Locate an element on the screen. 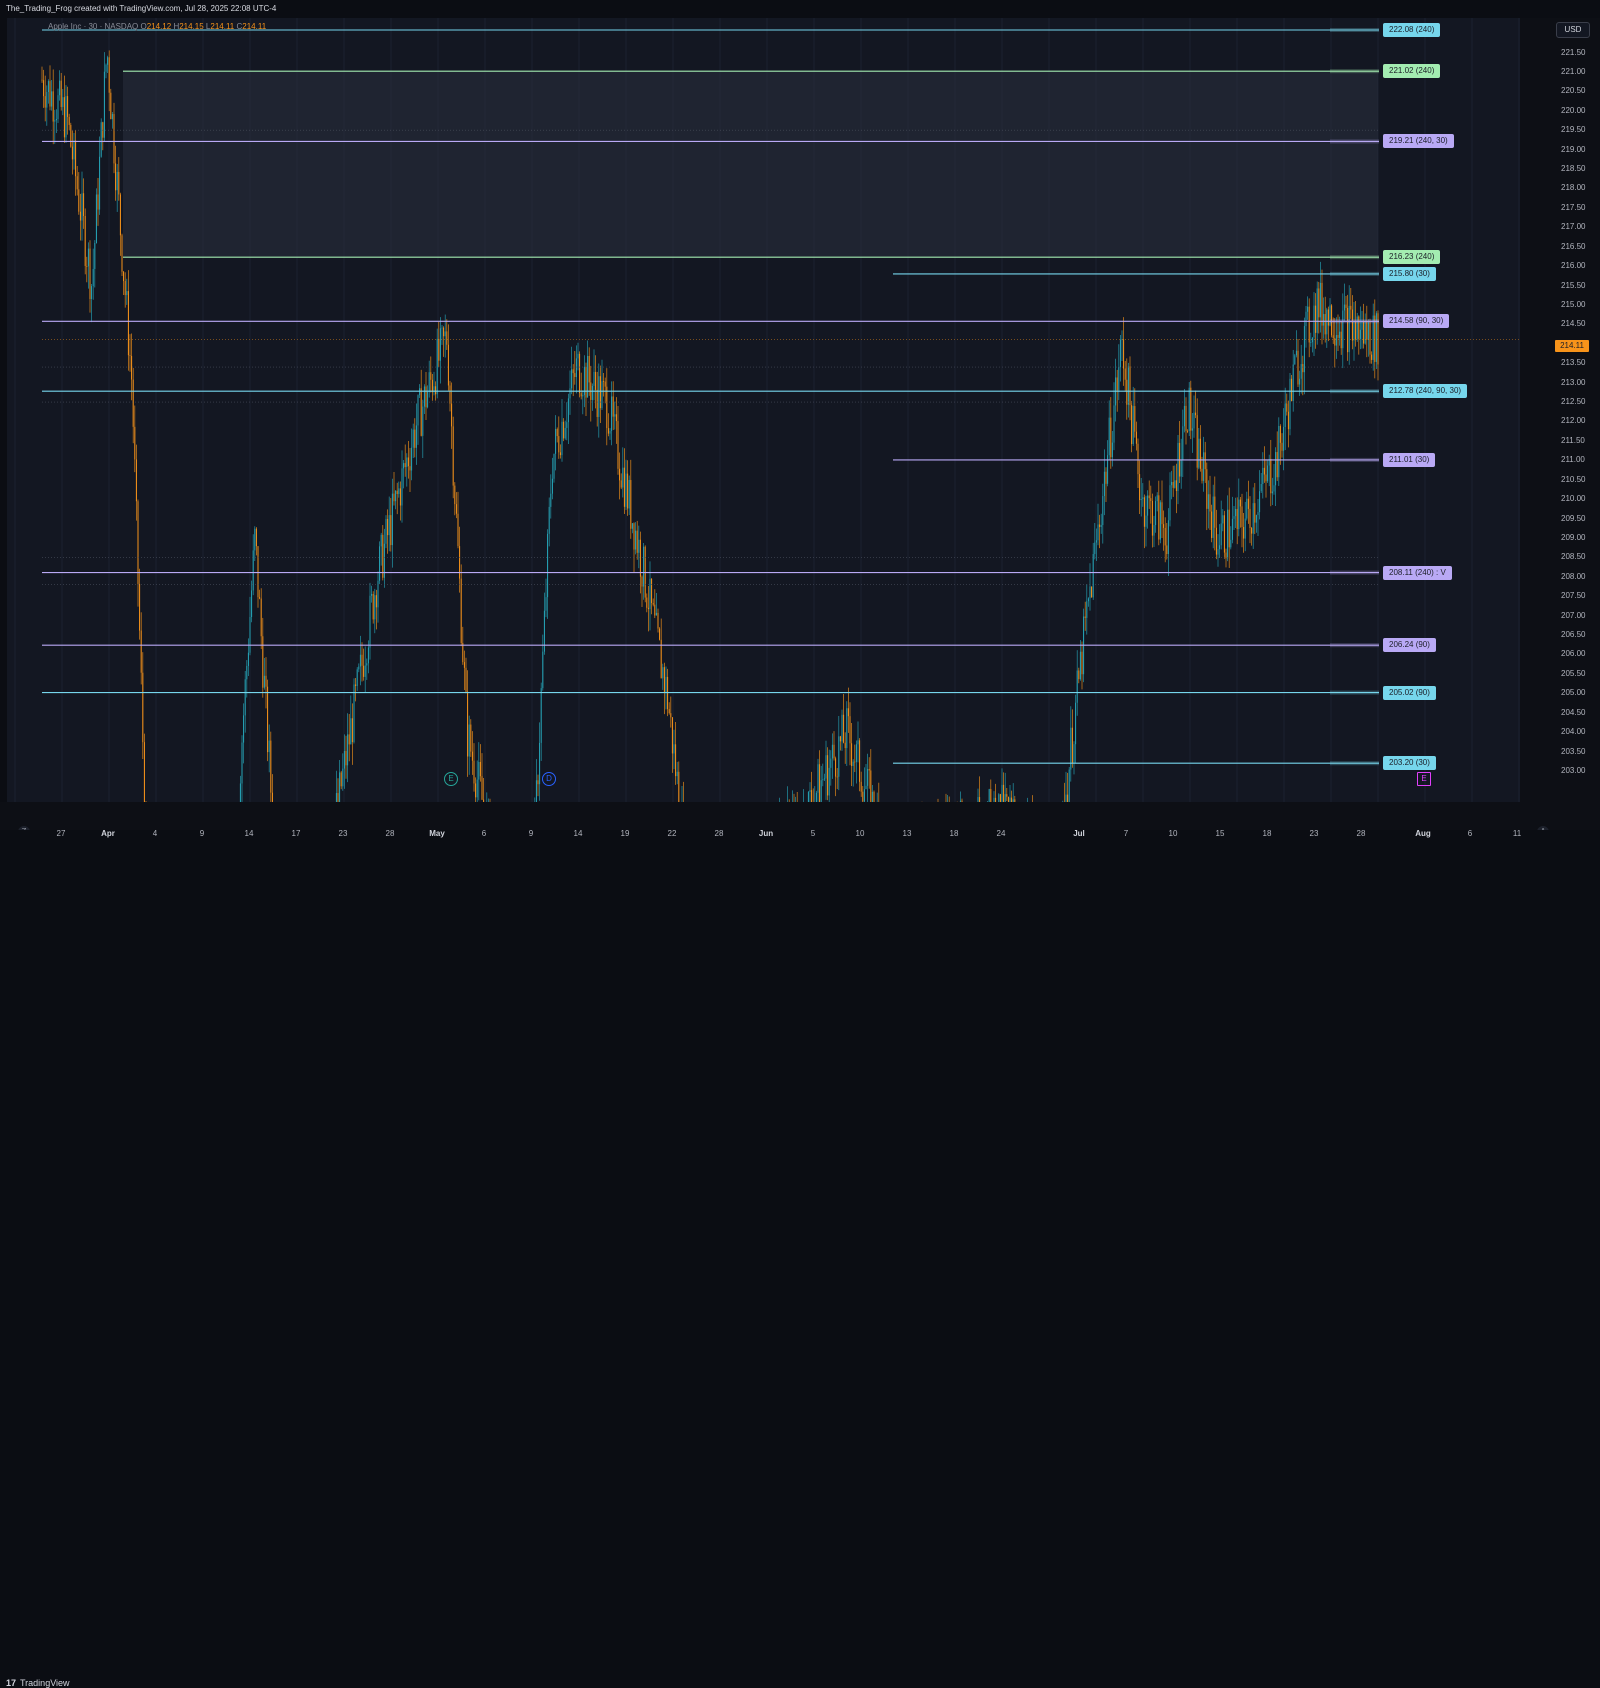  high-value: 214.15 is located at coordinates (191, 26).